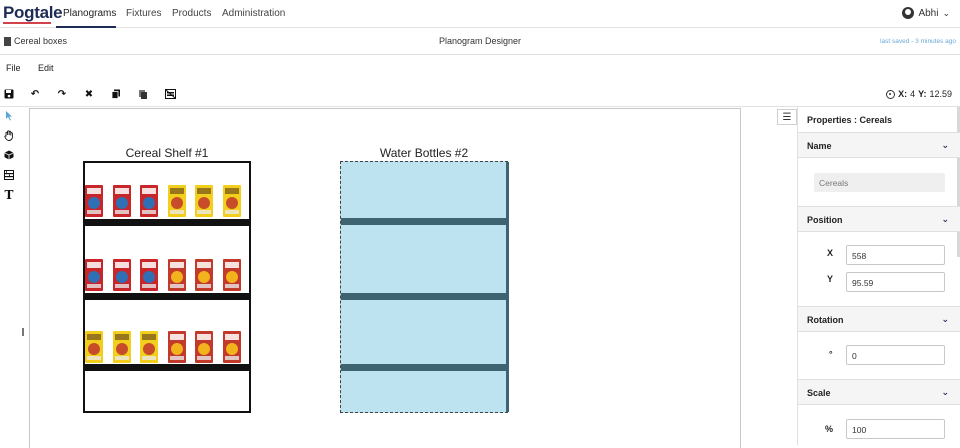 The image size is (960, 448). Describe the element at coordinates (940, 94) in the screenshot. I see `coord-y-value: 12.59` at that location.